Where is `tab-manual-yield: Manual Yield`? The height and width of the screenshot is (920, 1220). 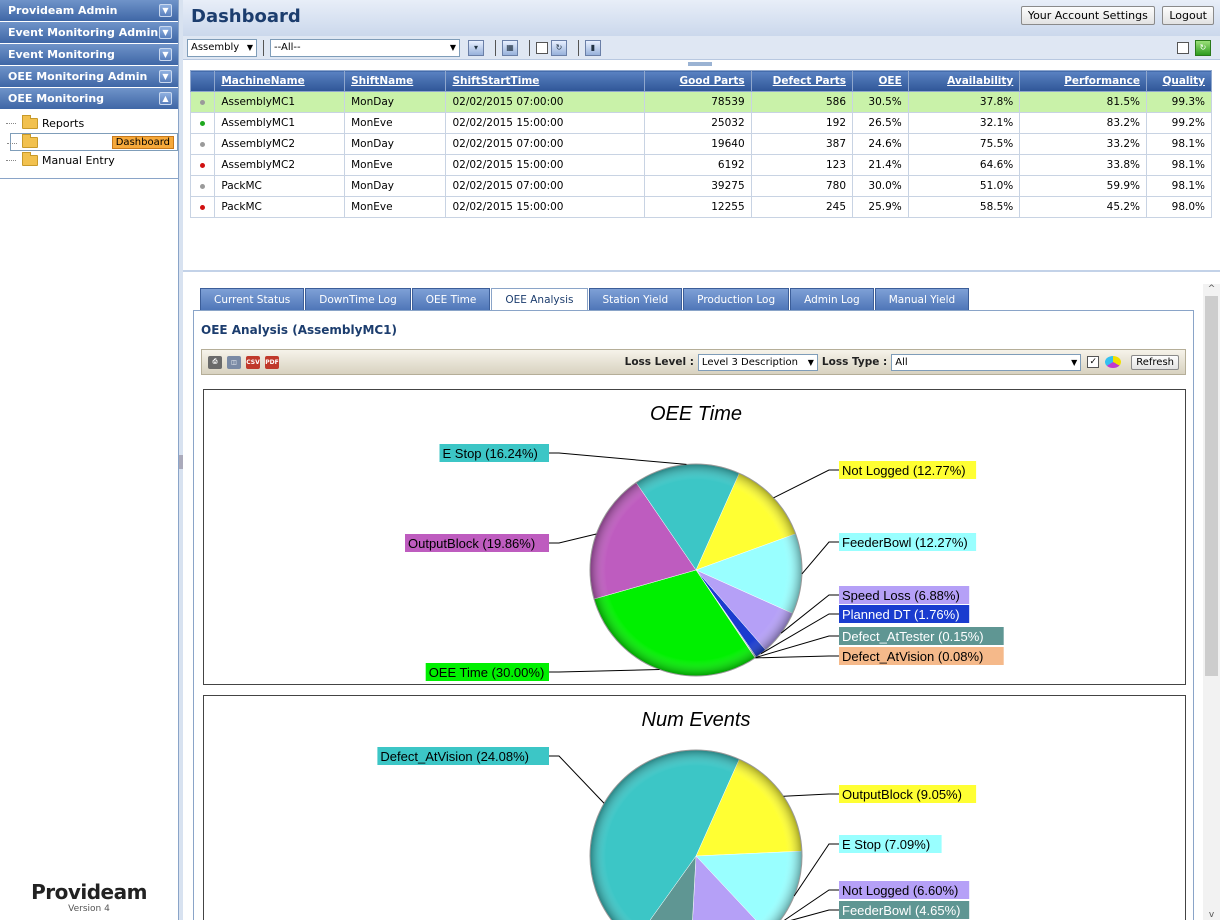 tab-manual-yield: Manual Yield is located at coordinates (922, 299).